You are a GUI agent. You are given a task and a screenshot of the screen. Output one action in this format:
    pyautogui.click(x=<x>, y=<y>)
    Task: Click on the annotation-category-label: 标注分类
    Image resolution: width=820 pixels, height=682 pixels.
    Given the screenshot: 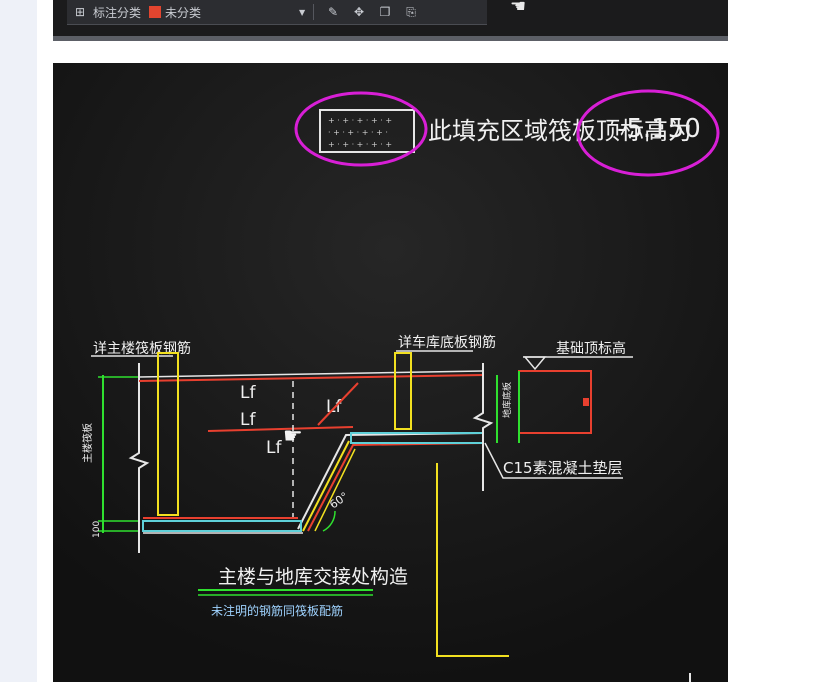 What is the action you would take?
    pyautogui.click(x=117, y=12)
    